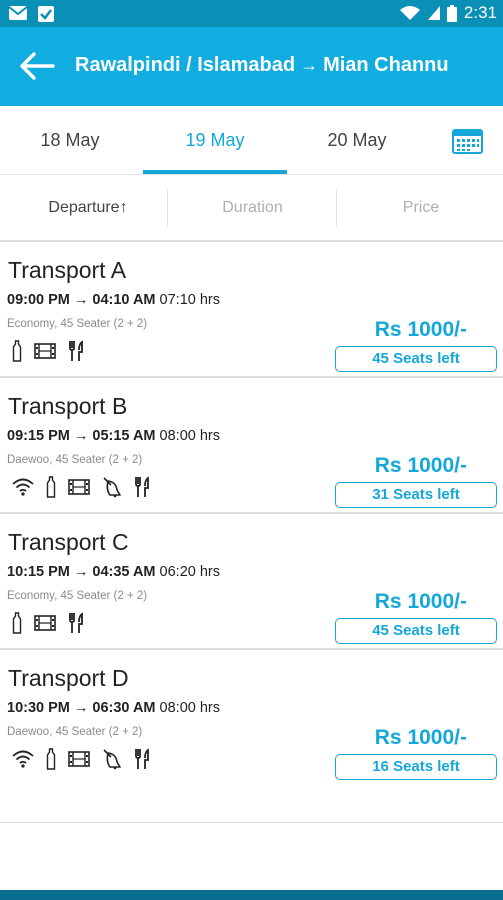 The width and height of the screenshot is (503, 900). I want to click on route-arrow: →, so click(309, 65).